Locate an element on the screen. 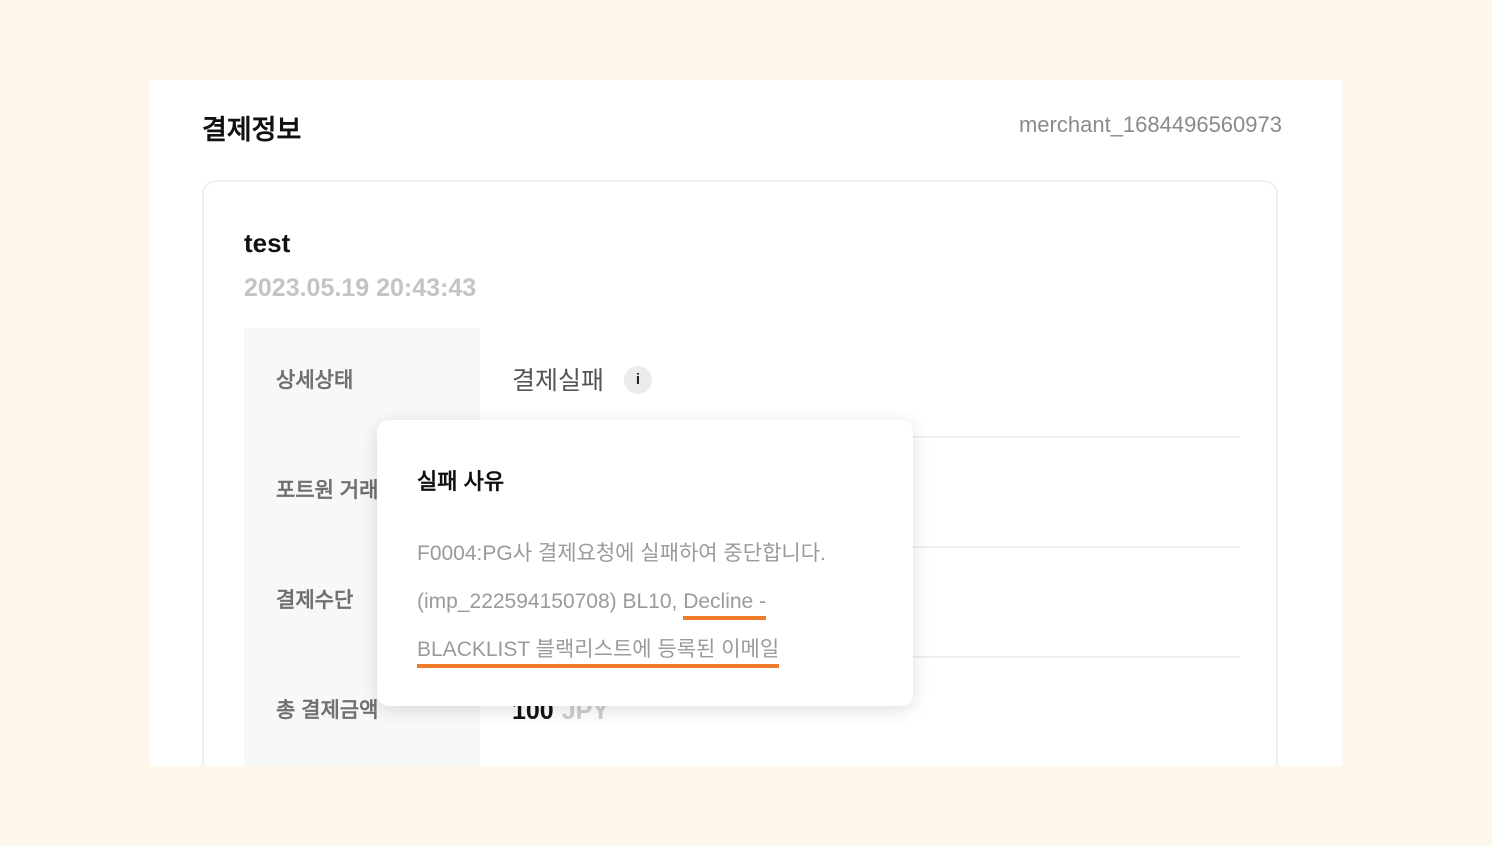  failure-detail-line-2: BLACKLIST 블랙리스트에 등록된 이메일 is located at coordinates (652, 650).